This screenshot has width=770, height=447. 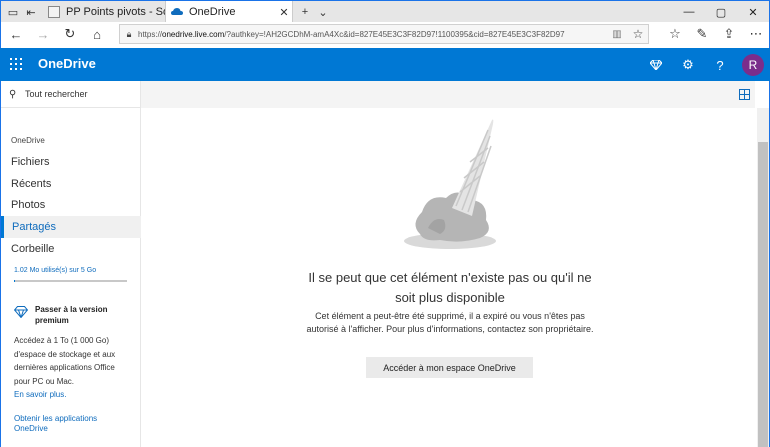 What do you see at coordinates (16, 34) in the screenshot?
I see `back-icon: ←` at bounding box center [16, 34].